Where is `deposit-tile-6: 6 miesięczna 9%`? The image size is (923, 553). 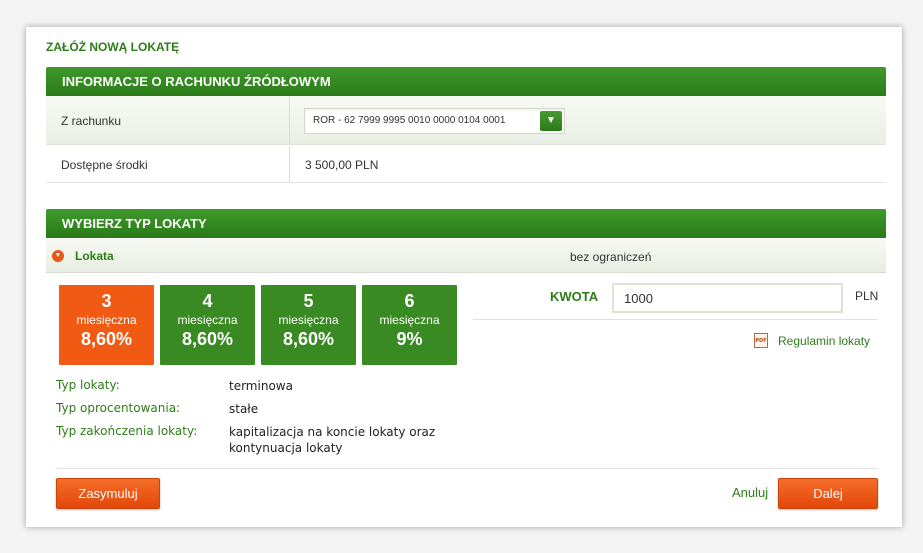 deposit-tile-6: 6 miesięczna 9% is located at coordinates (409, 325).